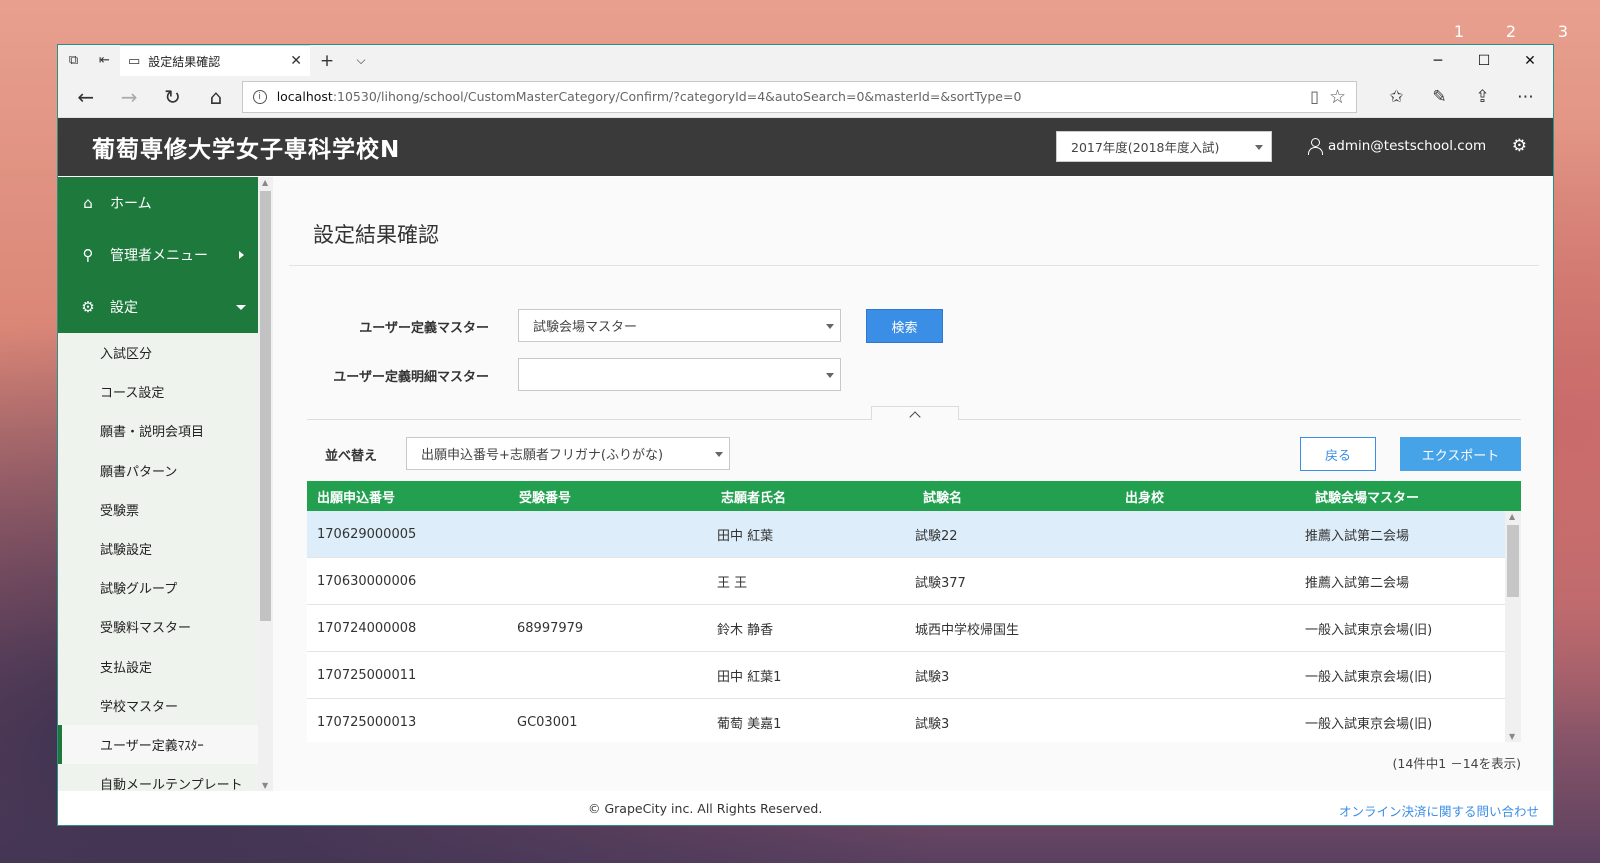 This screenshot has width=1600, height=863. What do you see at coordinates (246, 147) in the screenshot?
I see `school-name: 葡萄専修大学女子専科学校N` at bounding box center [246, 147].